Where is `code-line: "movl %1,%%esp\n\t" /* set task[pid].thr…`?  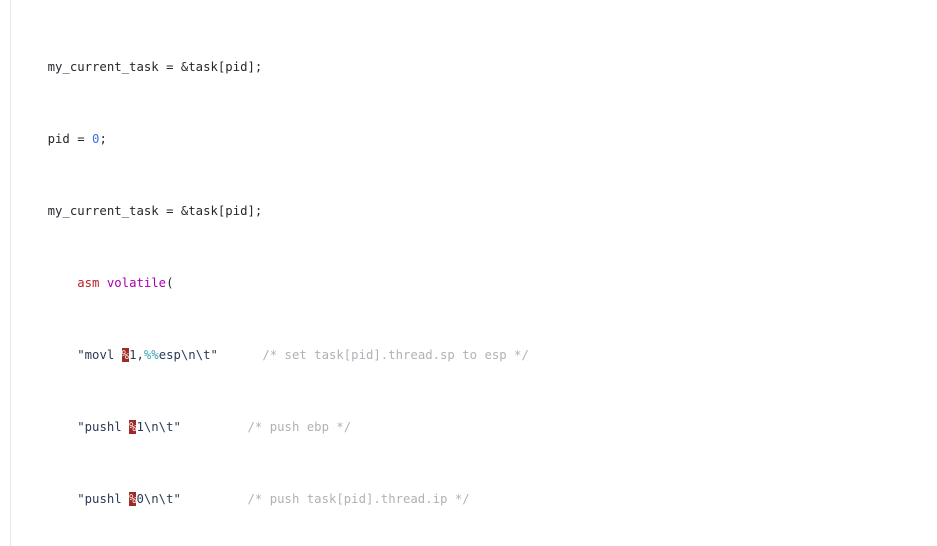 code-line: "movl %1,%%esp\n\t" /* set task[pid].thr… is located at coordinates (468, 355).